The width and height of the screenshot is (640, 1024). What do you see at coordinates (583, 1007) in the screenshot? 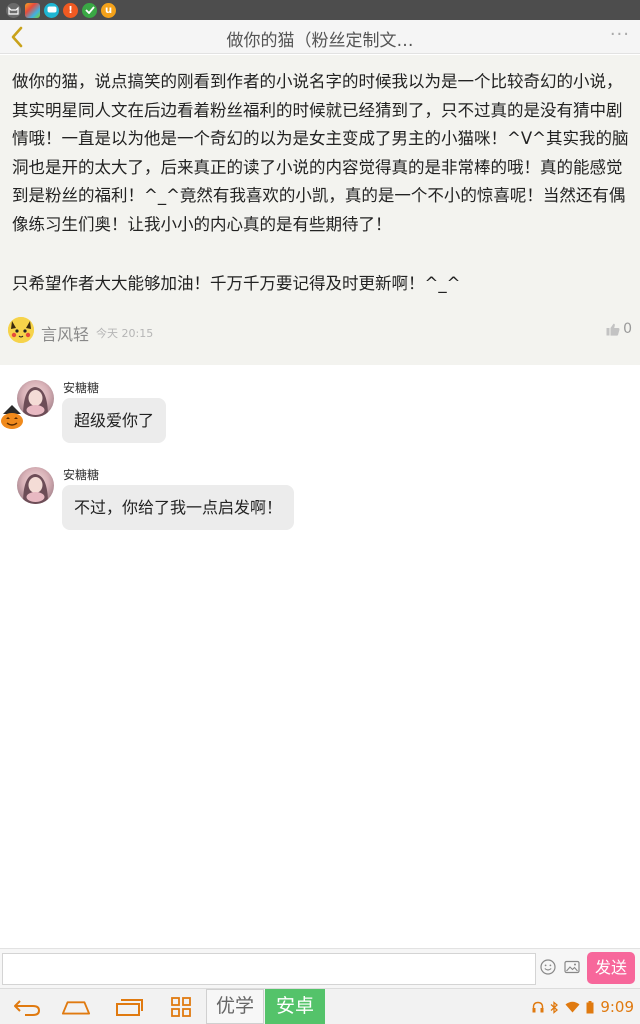
I see `system-tray: 9:09` at bounding box center [583, 1007].